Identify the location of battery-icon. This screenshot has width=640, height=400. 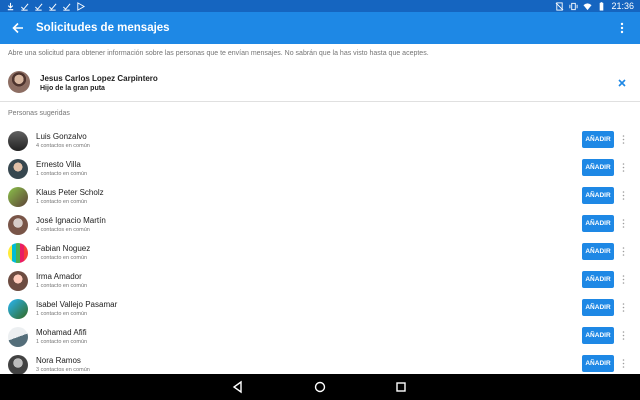
(601, 6).